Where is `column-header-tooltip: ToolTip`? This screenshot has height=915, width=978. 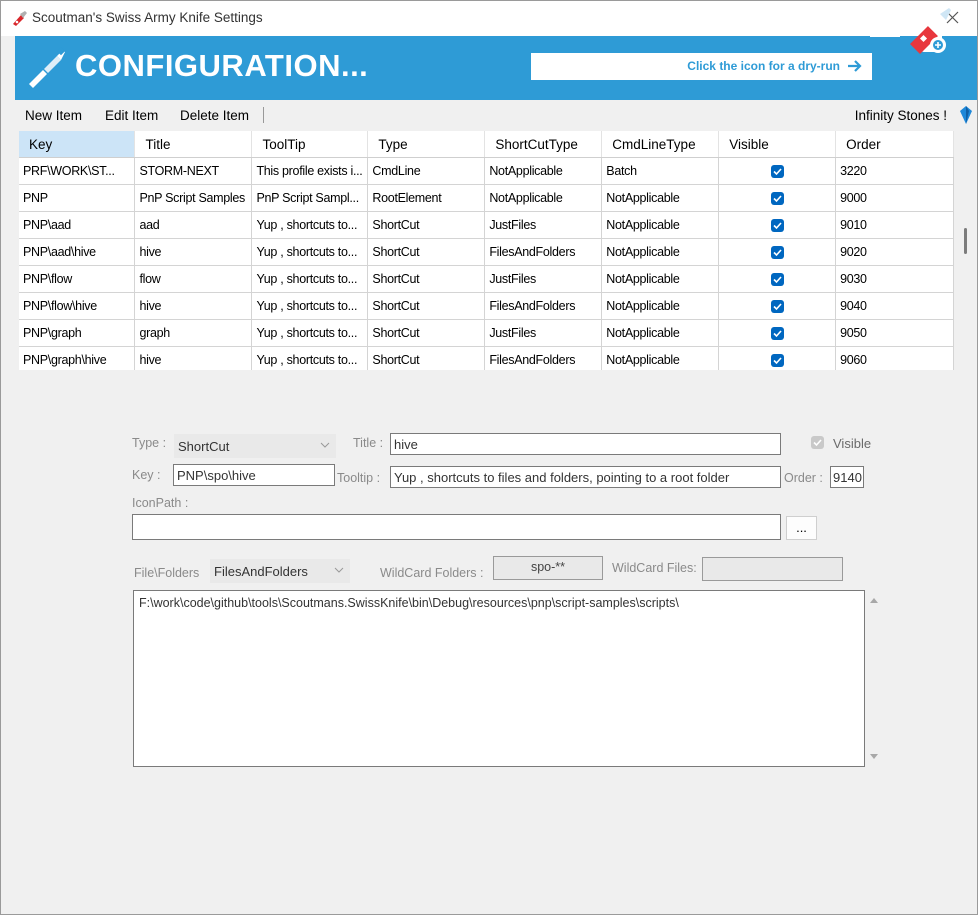 column-header-tooltip: ToolTip is located at coordinates (310, 144).